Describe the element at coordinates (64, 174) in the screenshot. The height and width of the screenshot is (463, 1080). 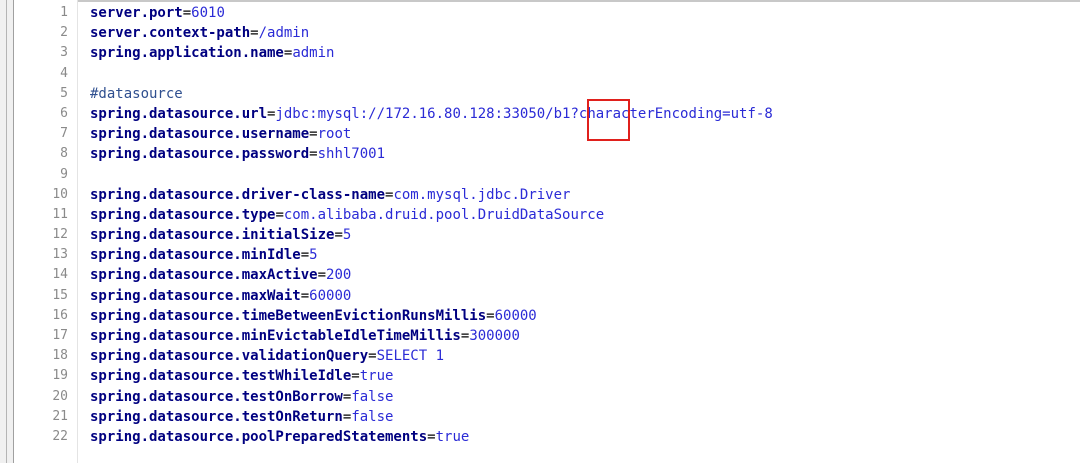
I see `line-number: 9` at that location.